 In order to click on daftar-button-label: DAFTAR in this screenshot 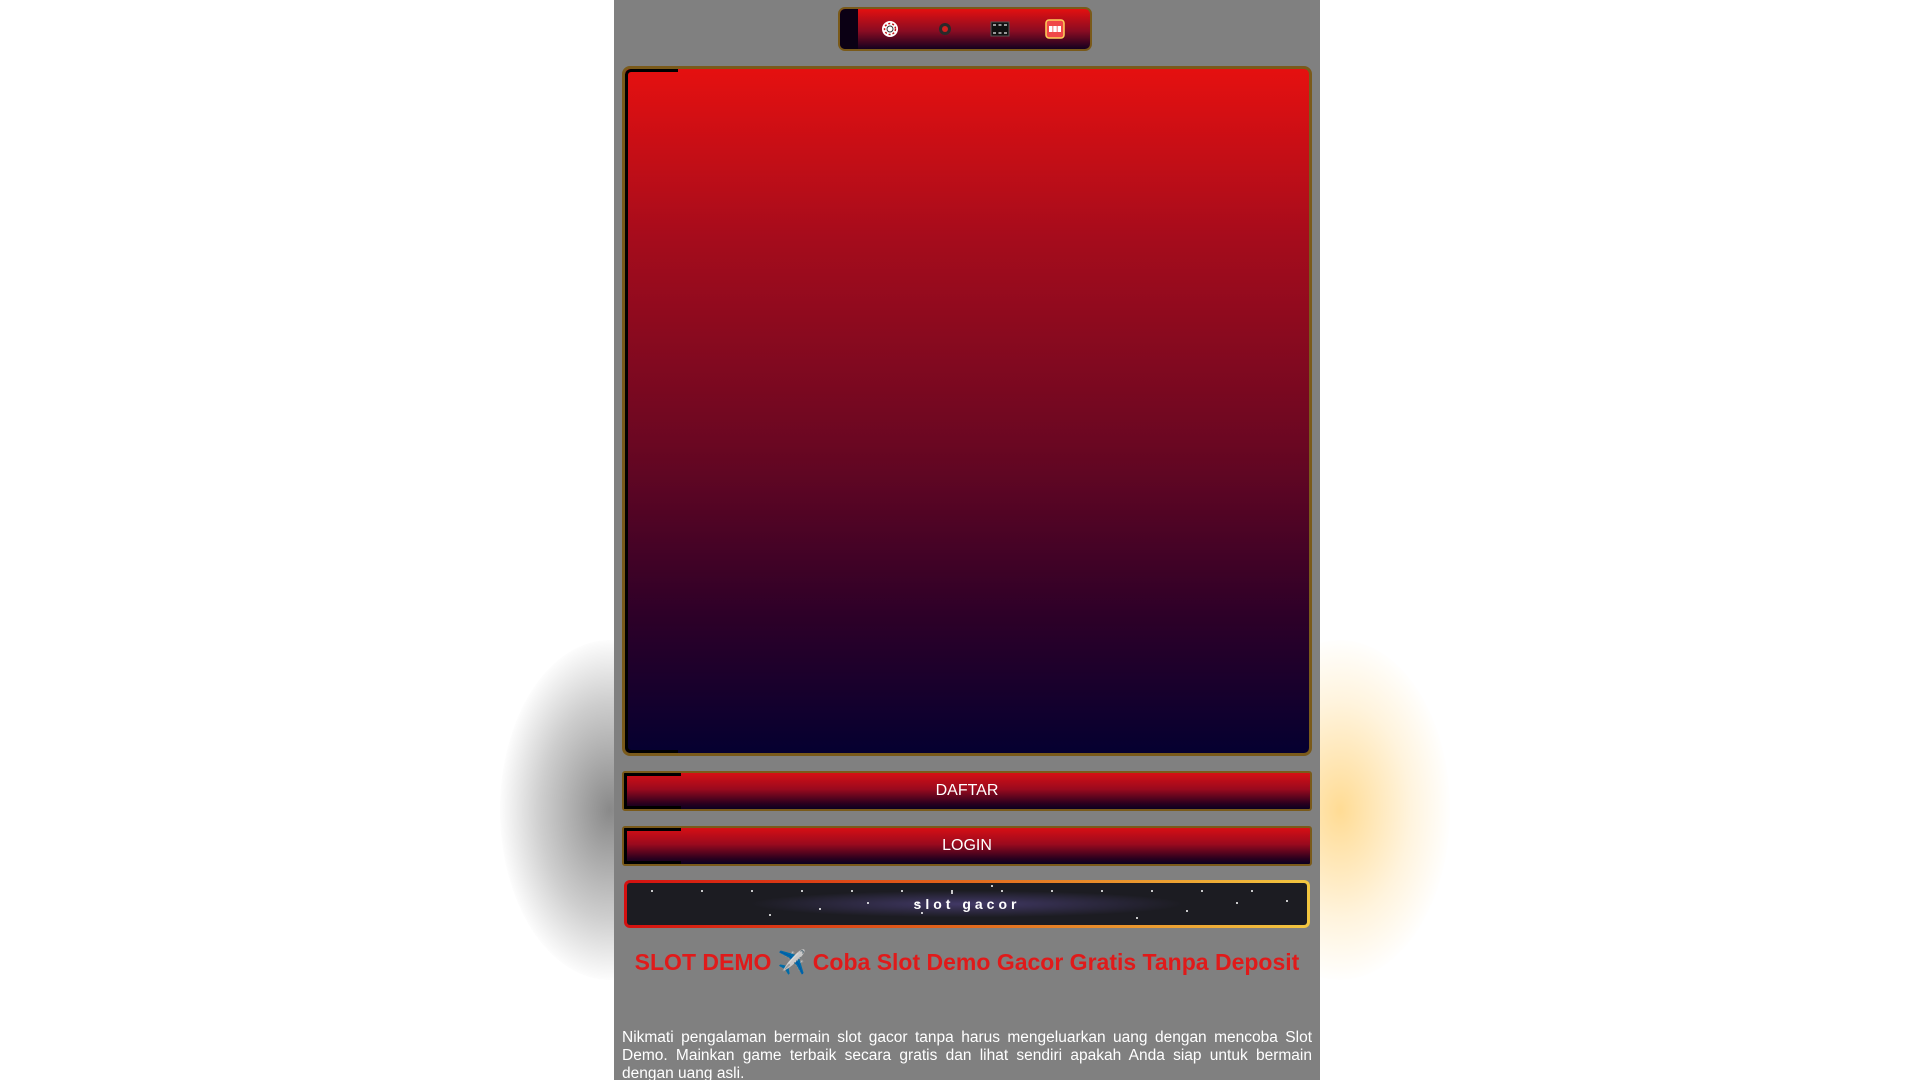, I will do `click(967, 790)`.